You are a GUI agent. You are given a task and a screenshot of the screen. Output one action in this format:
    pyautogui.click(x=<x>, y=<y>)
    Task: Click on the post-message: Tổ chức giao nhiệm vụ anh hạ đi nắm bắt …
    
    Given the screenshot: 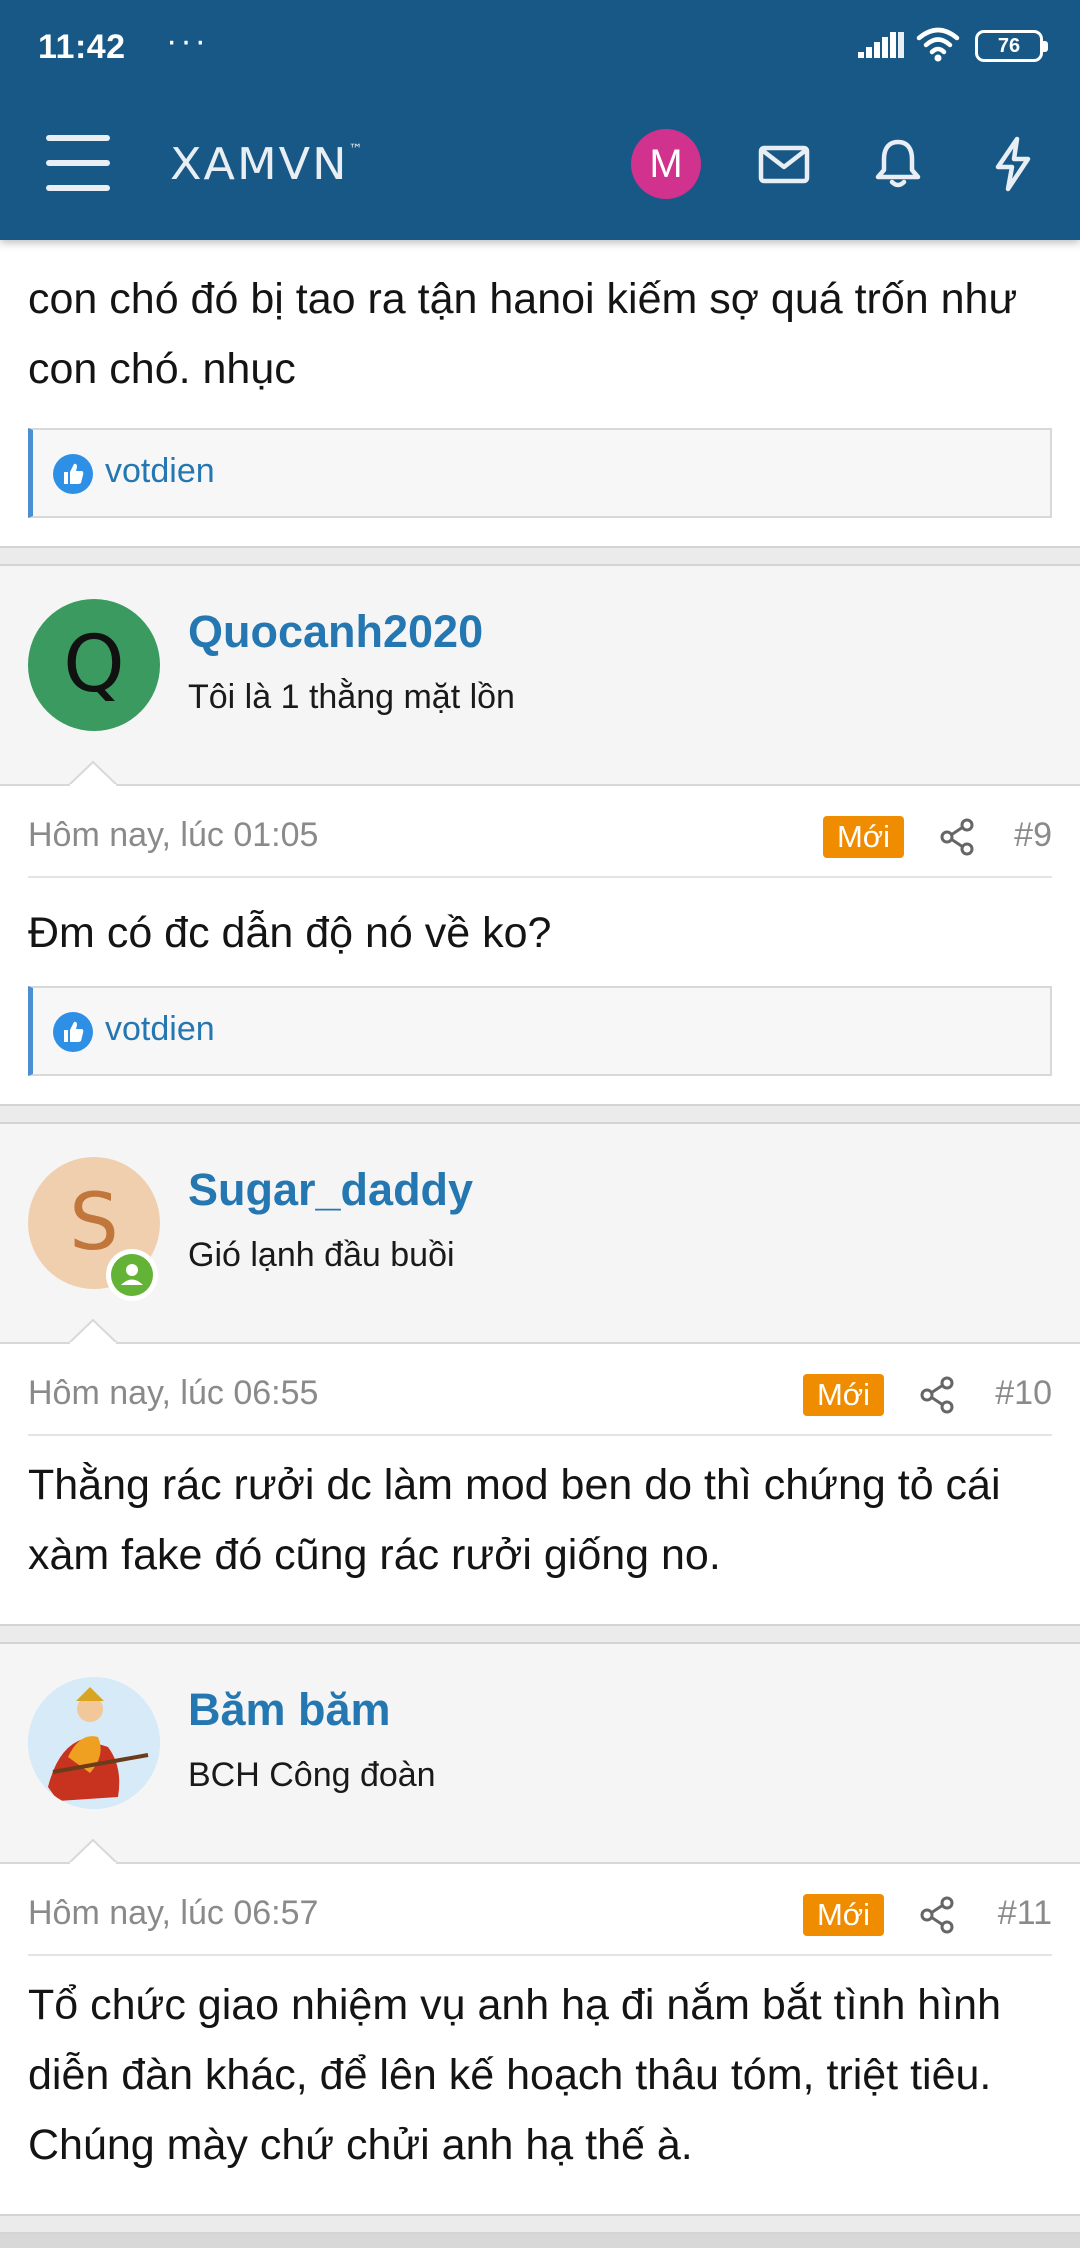 What is the action you would take?
    pyautogui.click(x=515, y=2075)
    